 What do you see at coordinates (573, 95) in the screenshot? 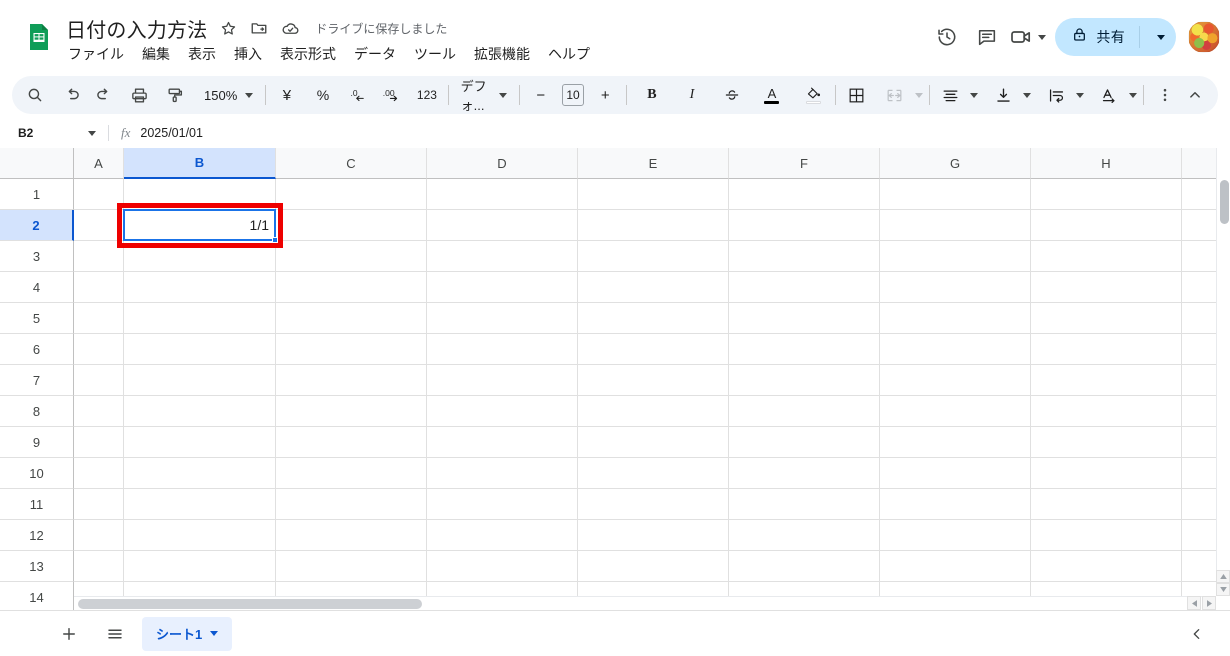
I see `font-size-input: 10` at bounding box center [573, 95].